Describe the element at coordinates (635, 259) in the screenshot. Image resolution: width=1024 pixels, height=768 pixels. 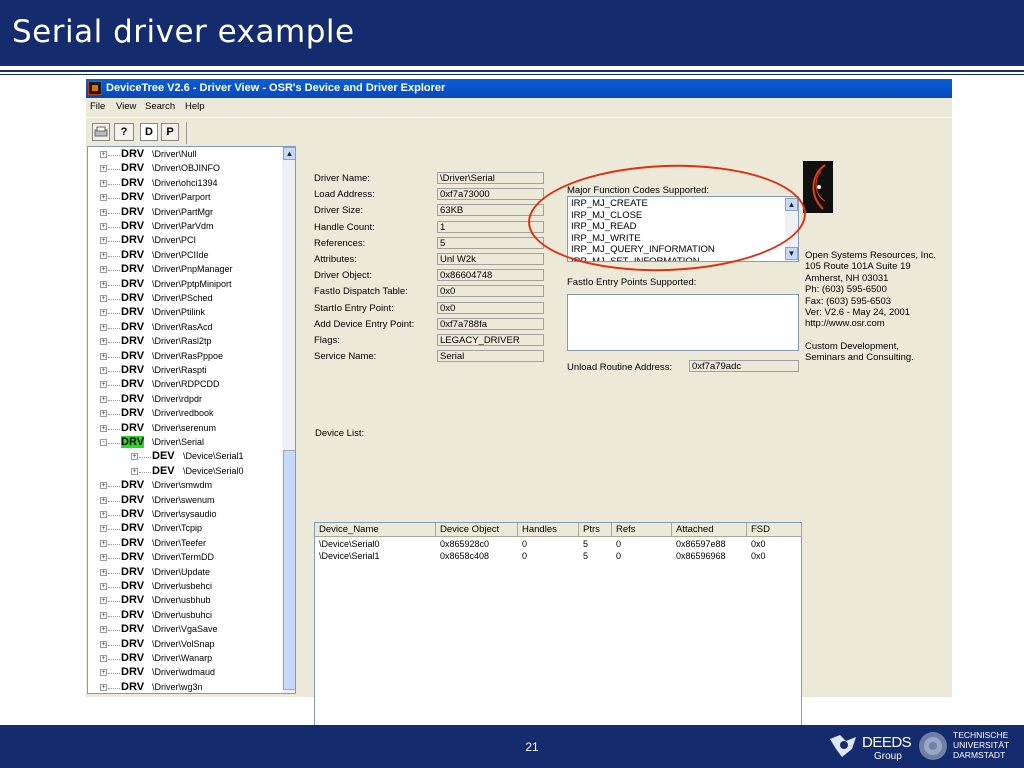
I see `major-function-item: IRP_MJ_SET_INFORMATION` at that location.